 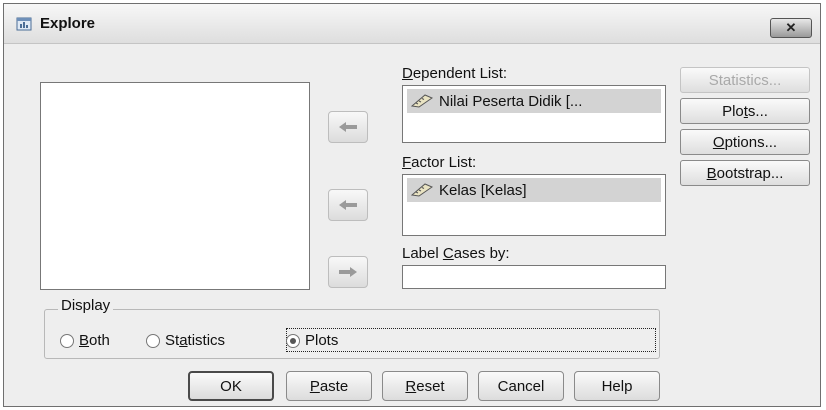 I want to click on mnemonic: R, so click(x=411, y=386).